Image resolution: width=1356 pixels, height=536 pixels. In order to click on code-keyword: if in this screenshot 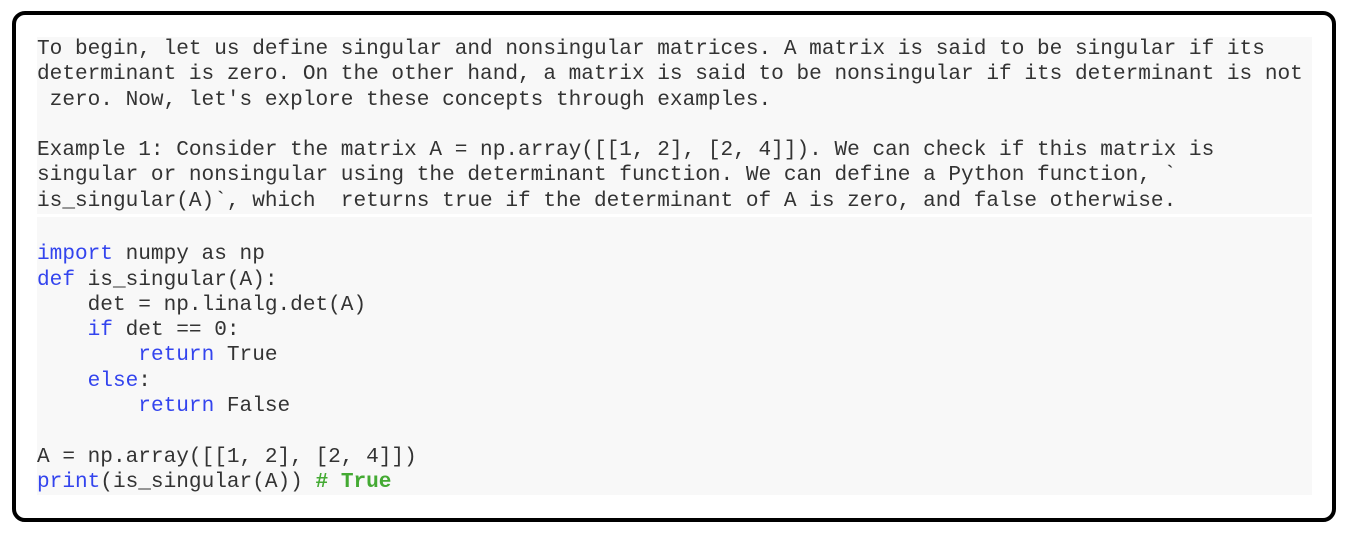, I will do `click(100, 330)`.